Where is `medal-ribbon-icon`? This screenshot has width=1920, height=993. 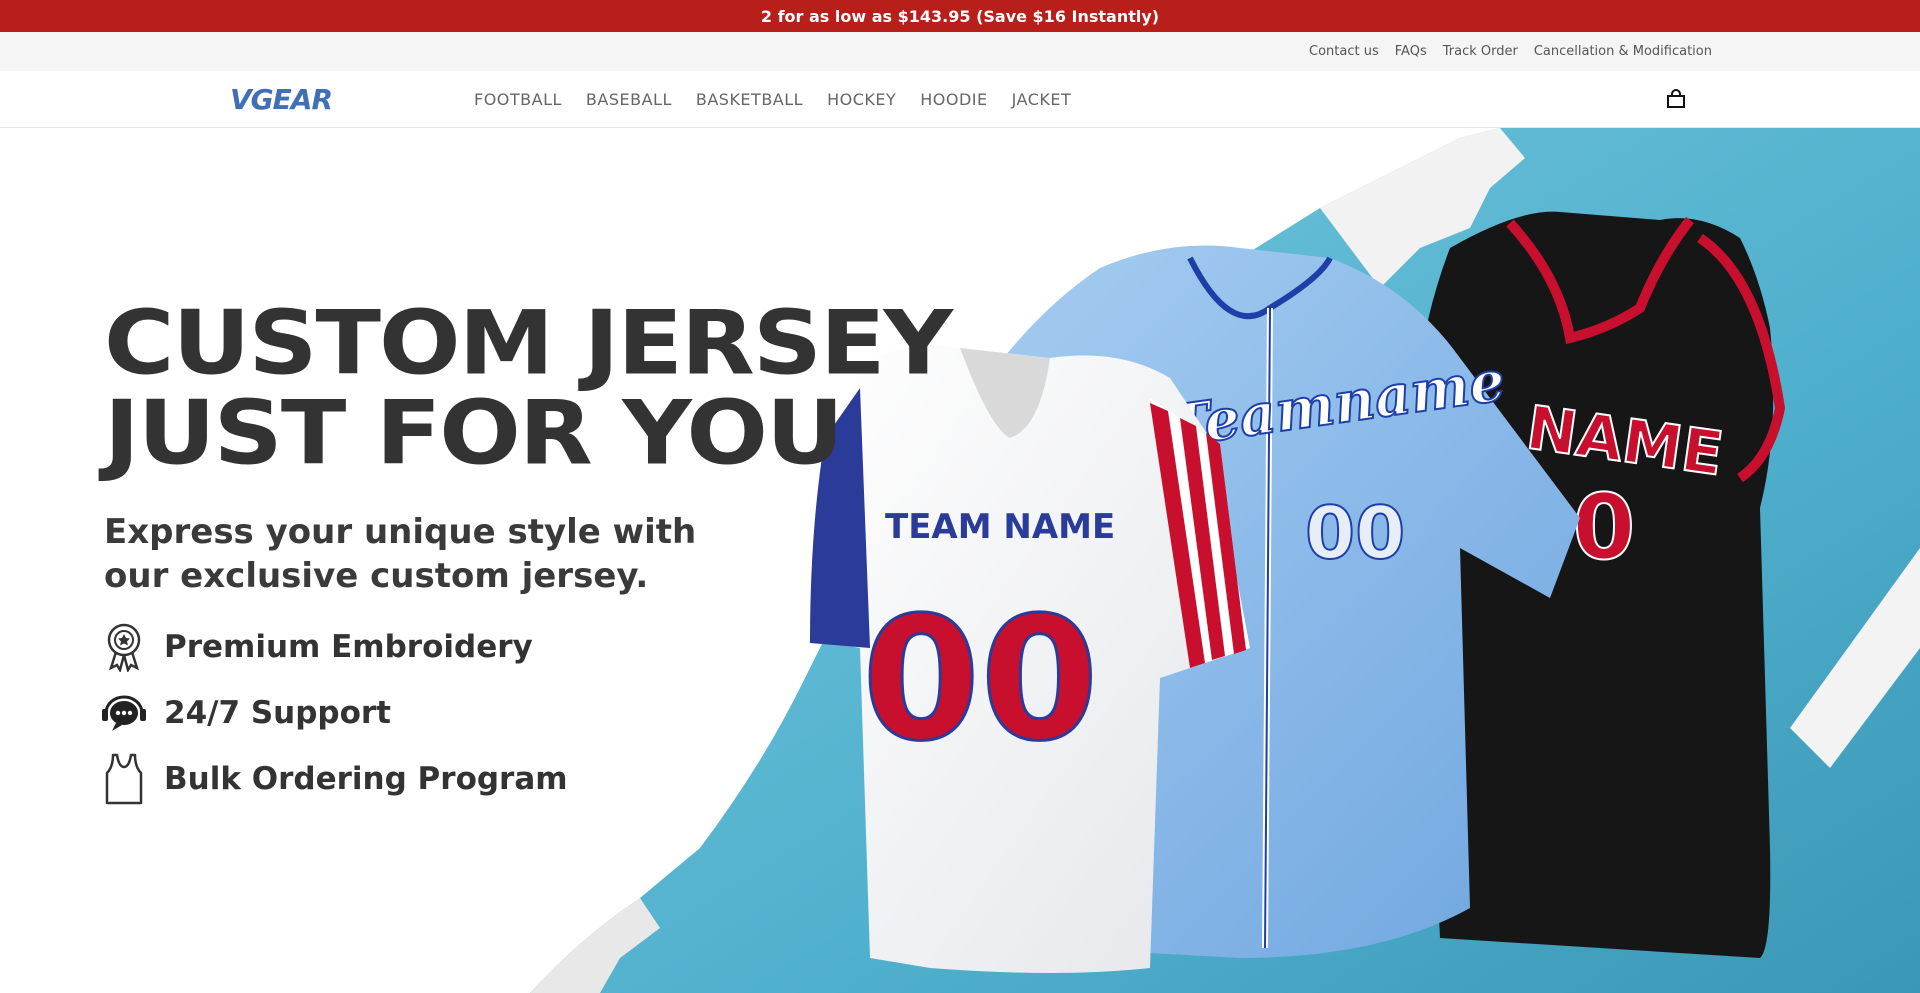 medal-ribbon-icon is located at coordinates (124, 647).